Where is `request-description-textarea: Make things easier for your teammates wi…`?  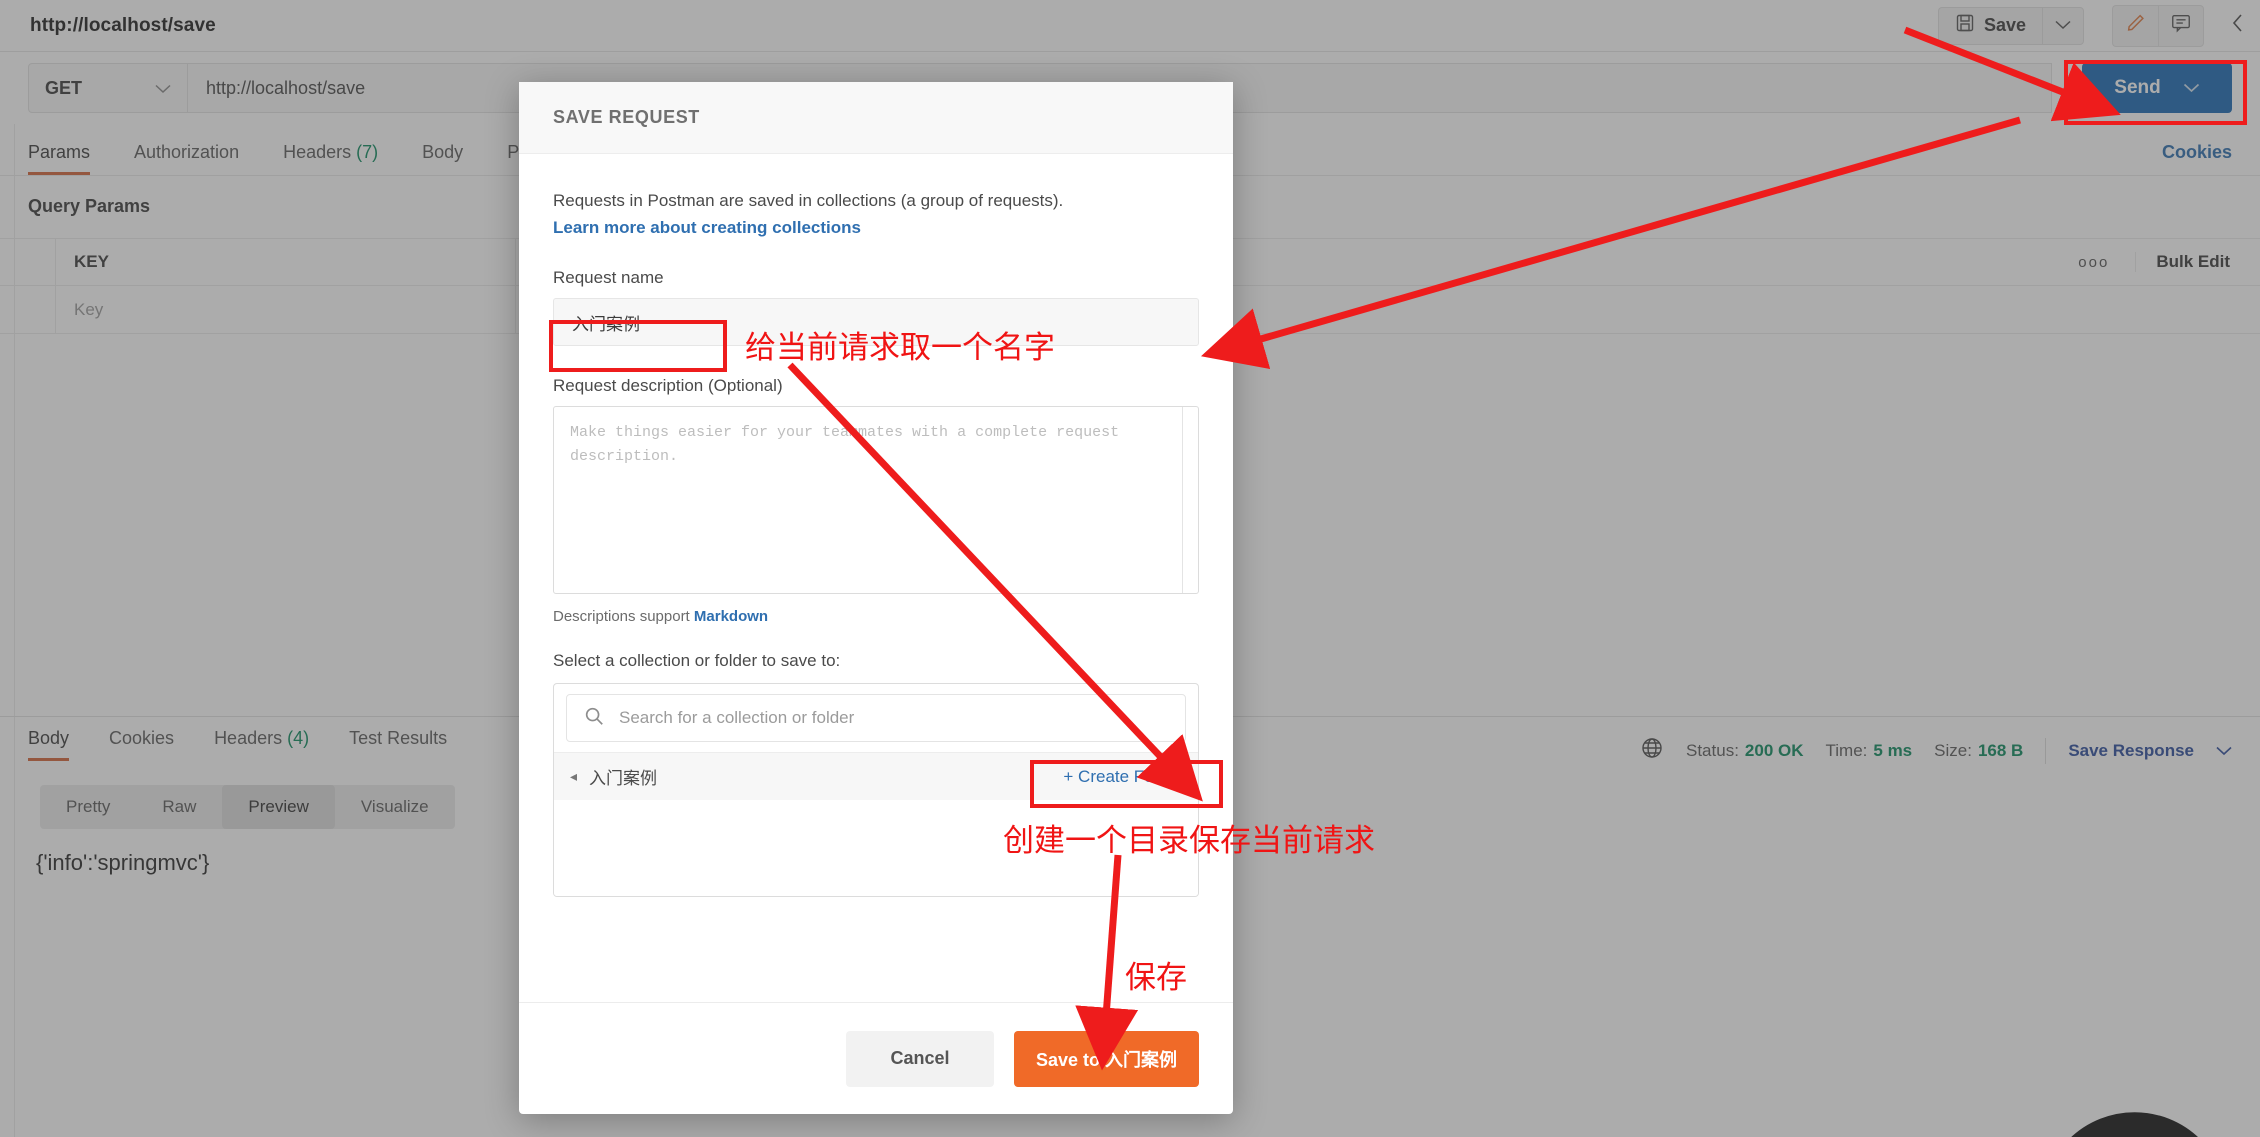
request-description-textarea: Make things easier for your teammates wi… is located at coordinates (876, 500).